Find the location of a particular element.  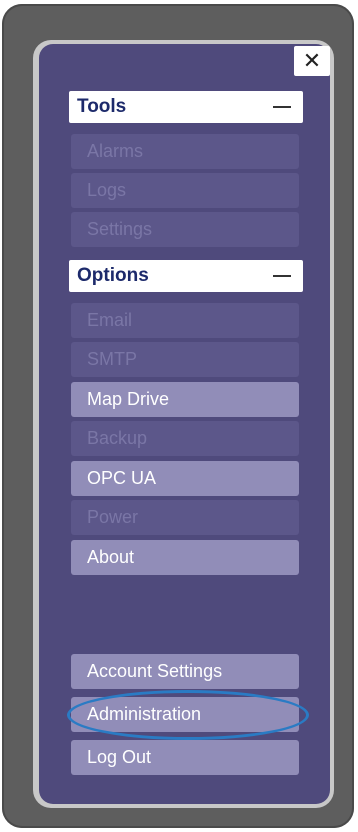

menu-item-alarms: Alarms is located at coordinates (185, 151).